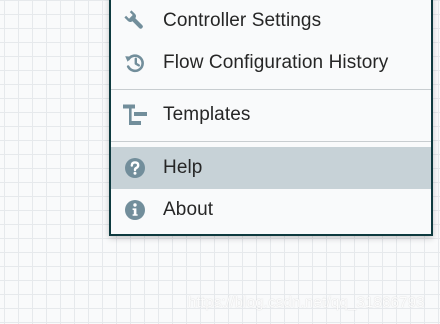 This screenshot has width=440, height=324. What do you see at coordinates (135, 21) in the screenshot?
I see `wrench-icon` at bounding box center [135, 21].